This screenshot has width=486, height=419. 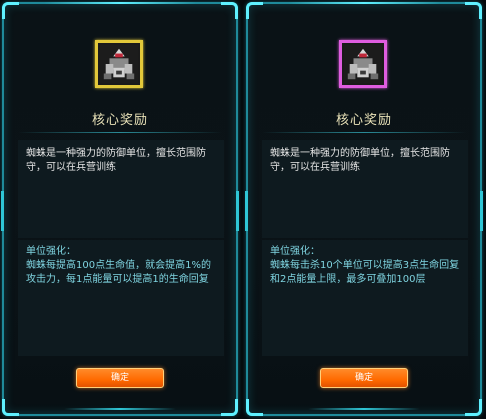 What do you see at coordinates (118, 272) in the screenshot?
I see `bonus-text: 蜘蛛每提高100点生命值，就会提高1%的攻击力，每1点能量可以提高1的生命回复` at bounding box center [118, 272].